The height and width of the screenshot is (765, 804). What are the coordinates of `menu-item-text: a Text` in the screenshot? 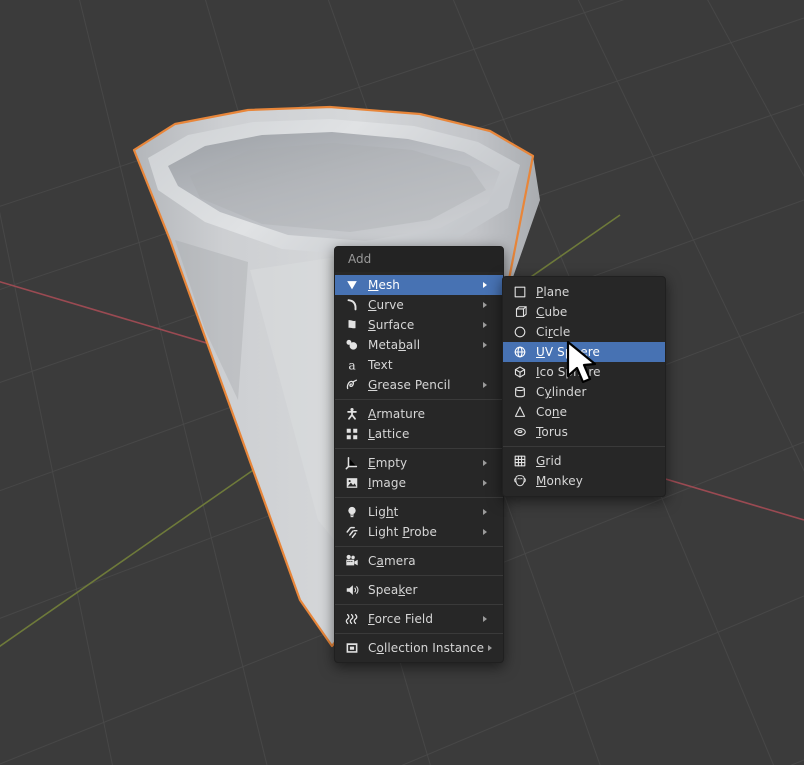 It's located at (419, 365).